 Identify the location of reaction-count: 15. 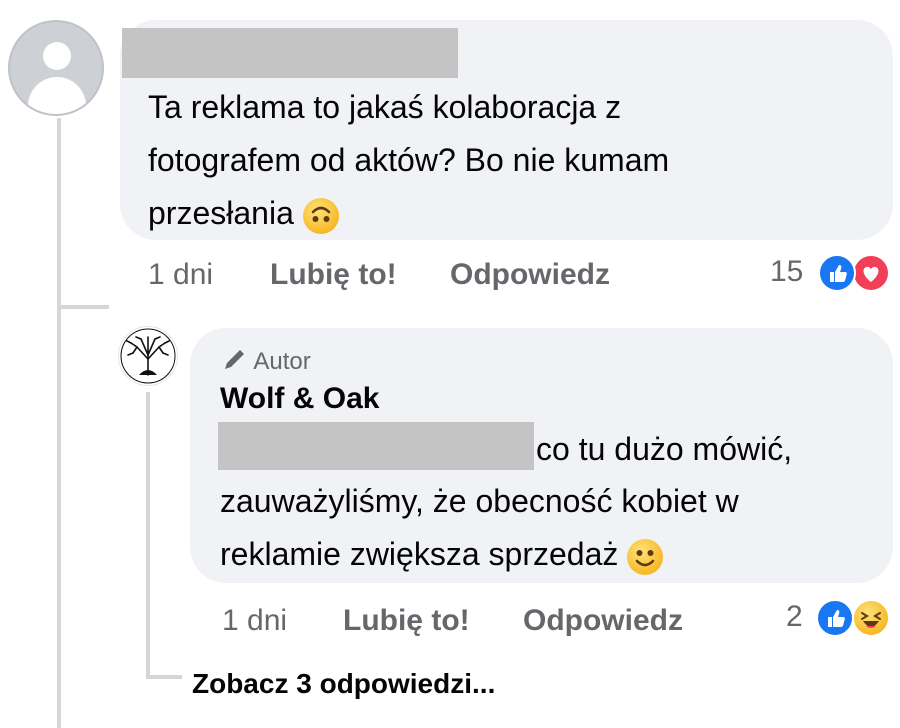
(786, 272).